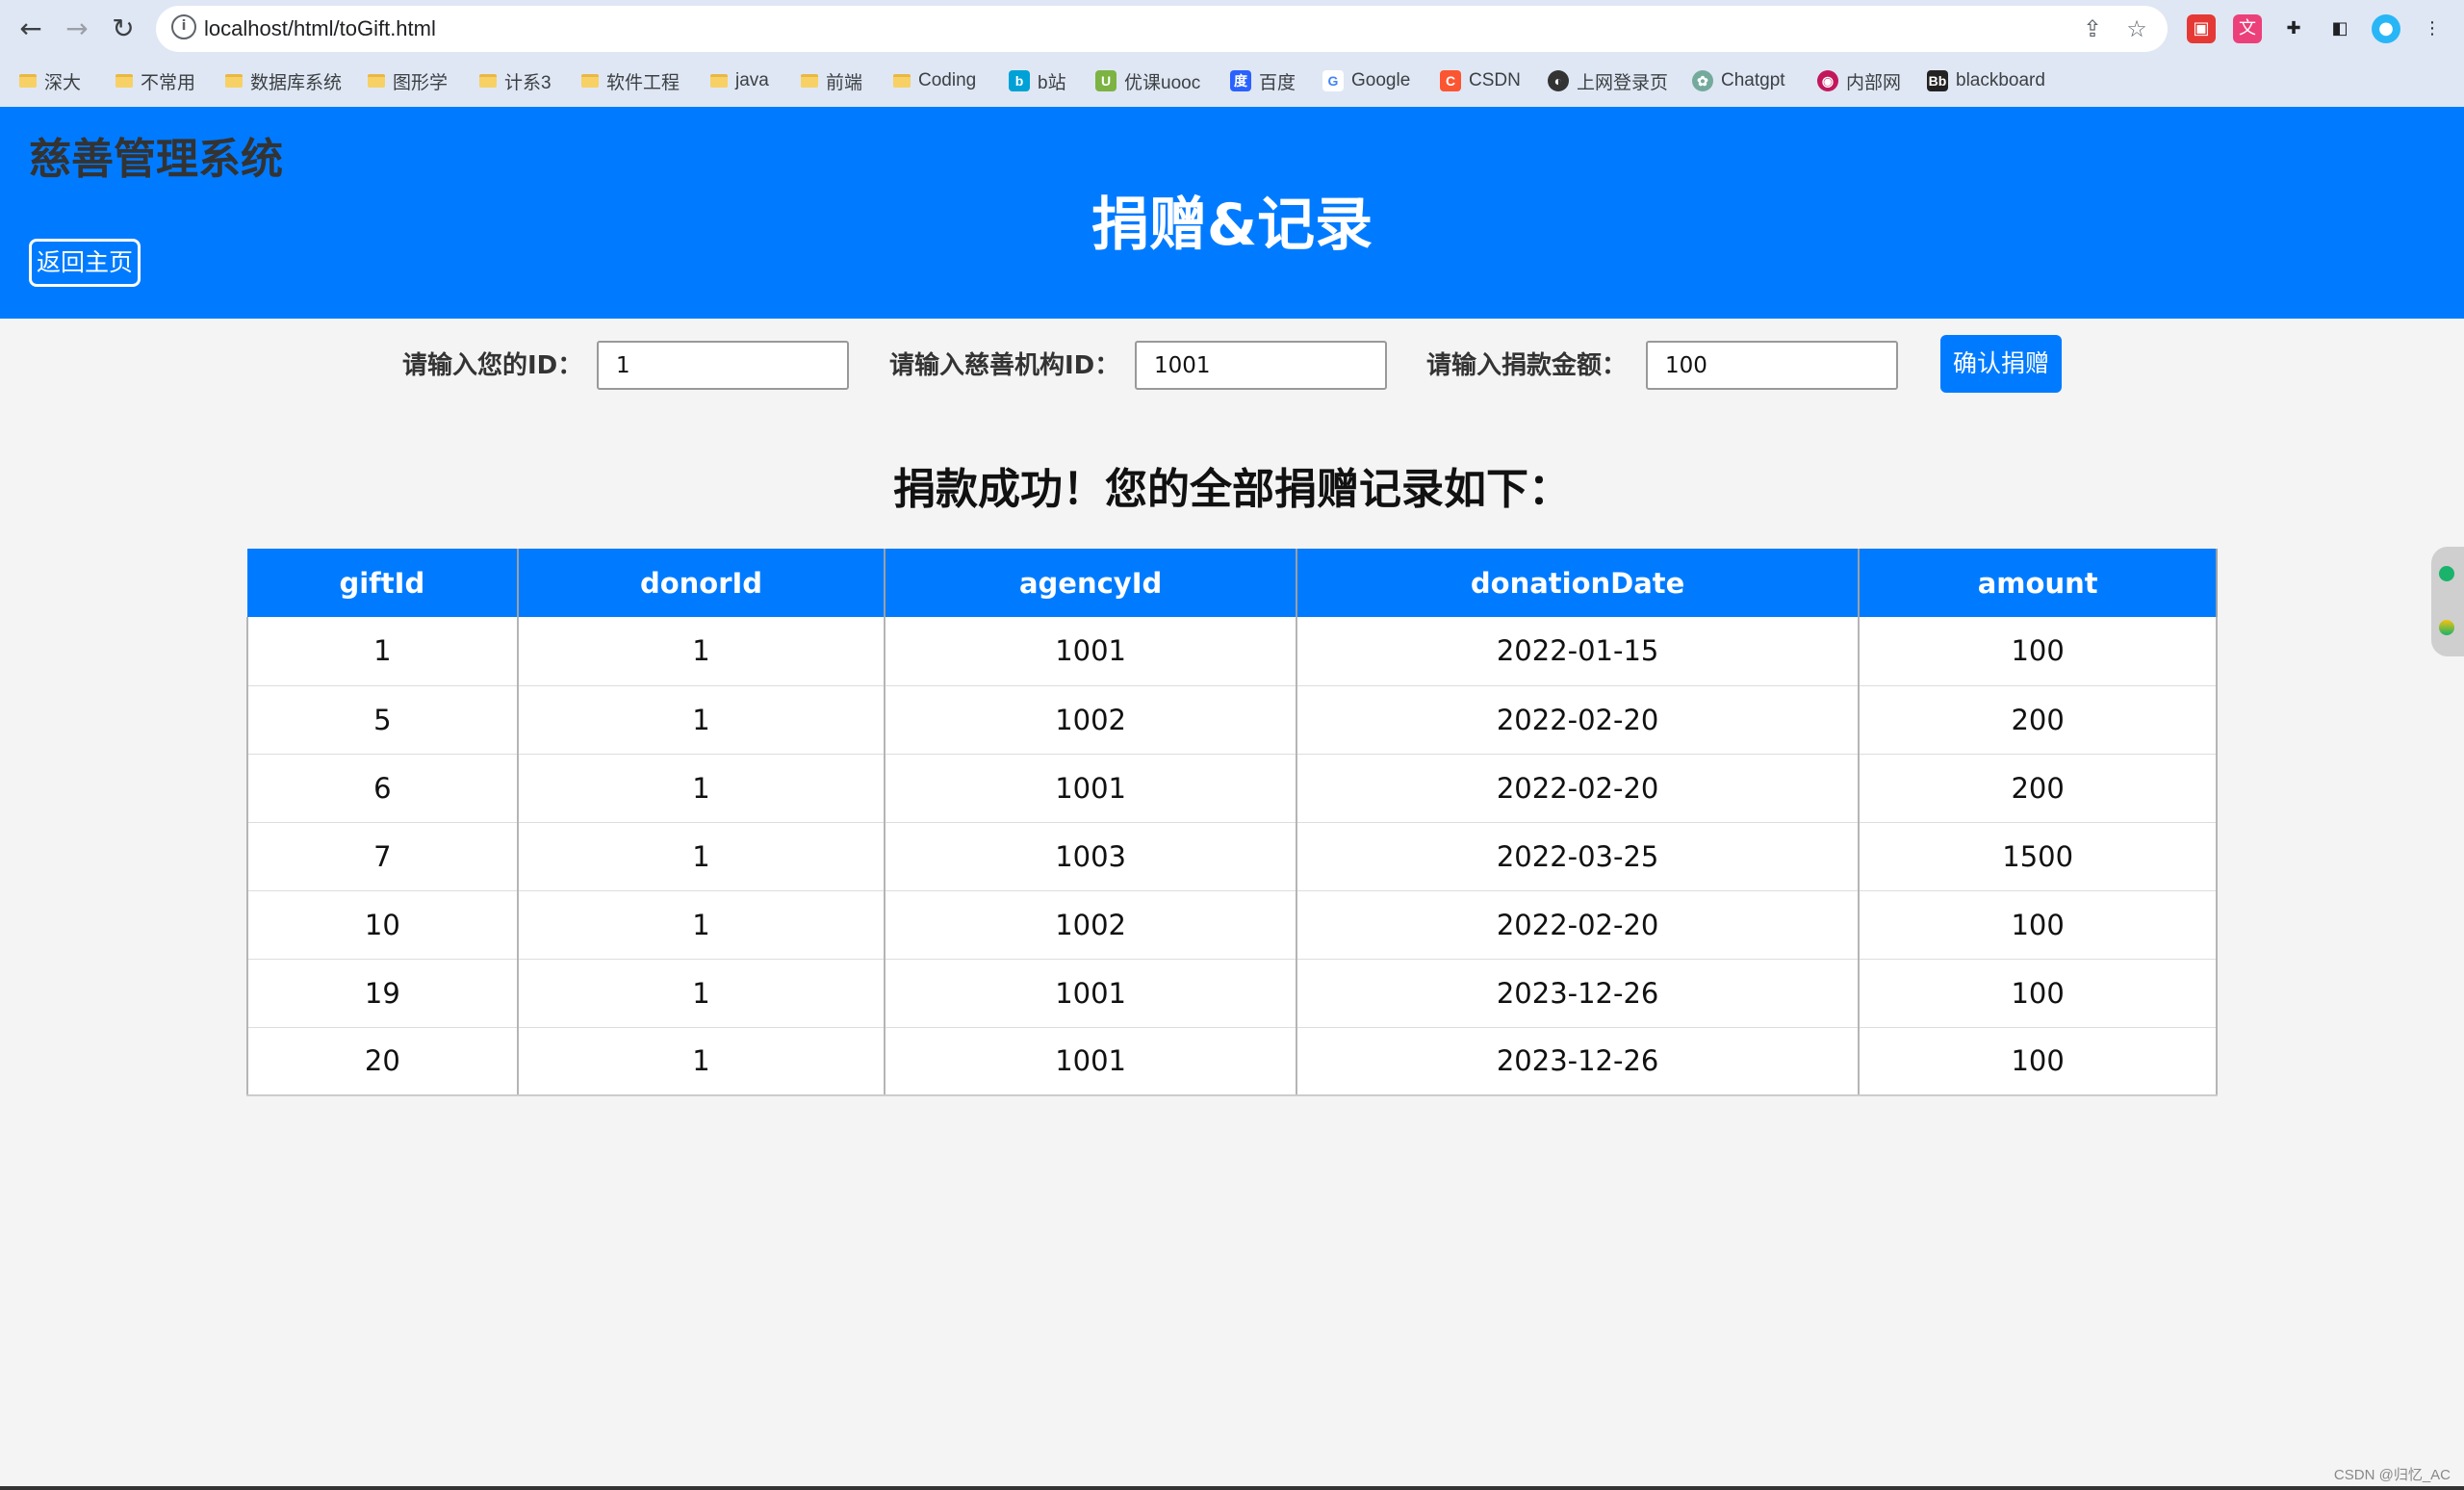 This screenshot has height=1490, width=2464. What do you see at coordinates (2447, 601) in the screenshot?
I see `floating-side-widget` at bounding box center [2447, 601].